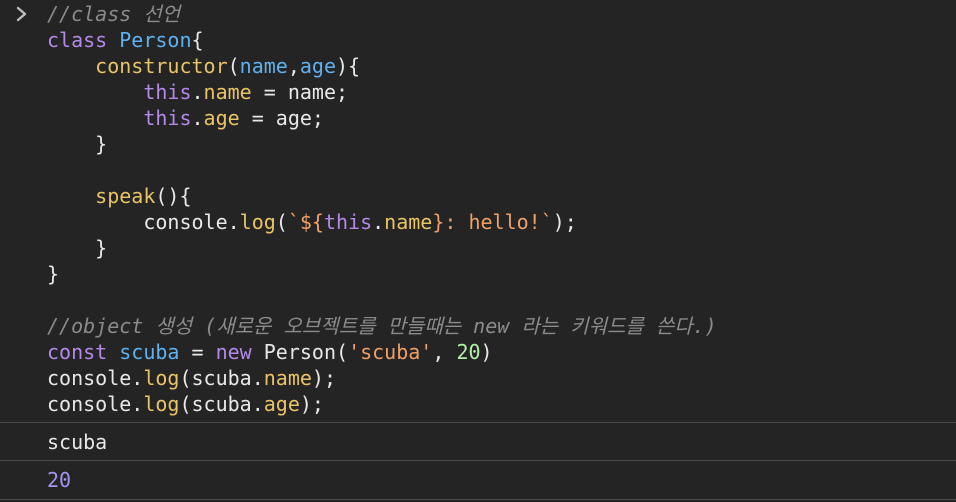 The height and width of the screenshot is (502, 956). Describe the element at coordinates (382, 66) in the screenshot. I see `code-line: constructor(name,age){` at that location.